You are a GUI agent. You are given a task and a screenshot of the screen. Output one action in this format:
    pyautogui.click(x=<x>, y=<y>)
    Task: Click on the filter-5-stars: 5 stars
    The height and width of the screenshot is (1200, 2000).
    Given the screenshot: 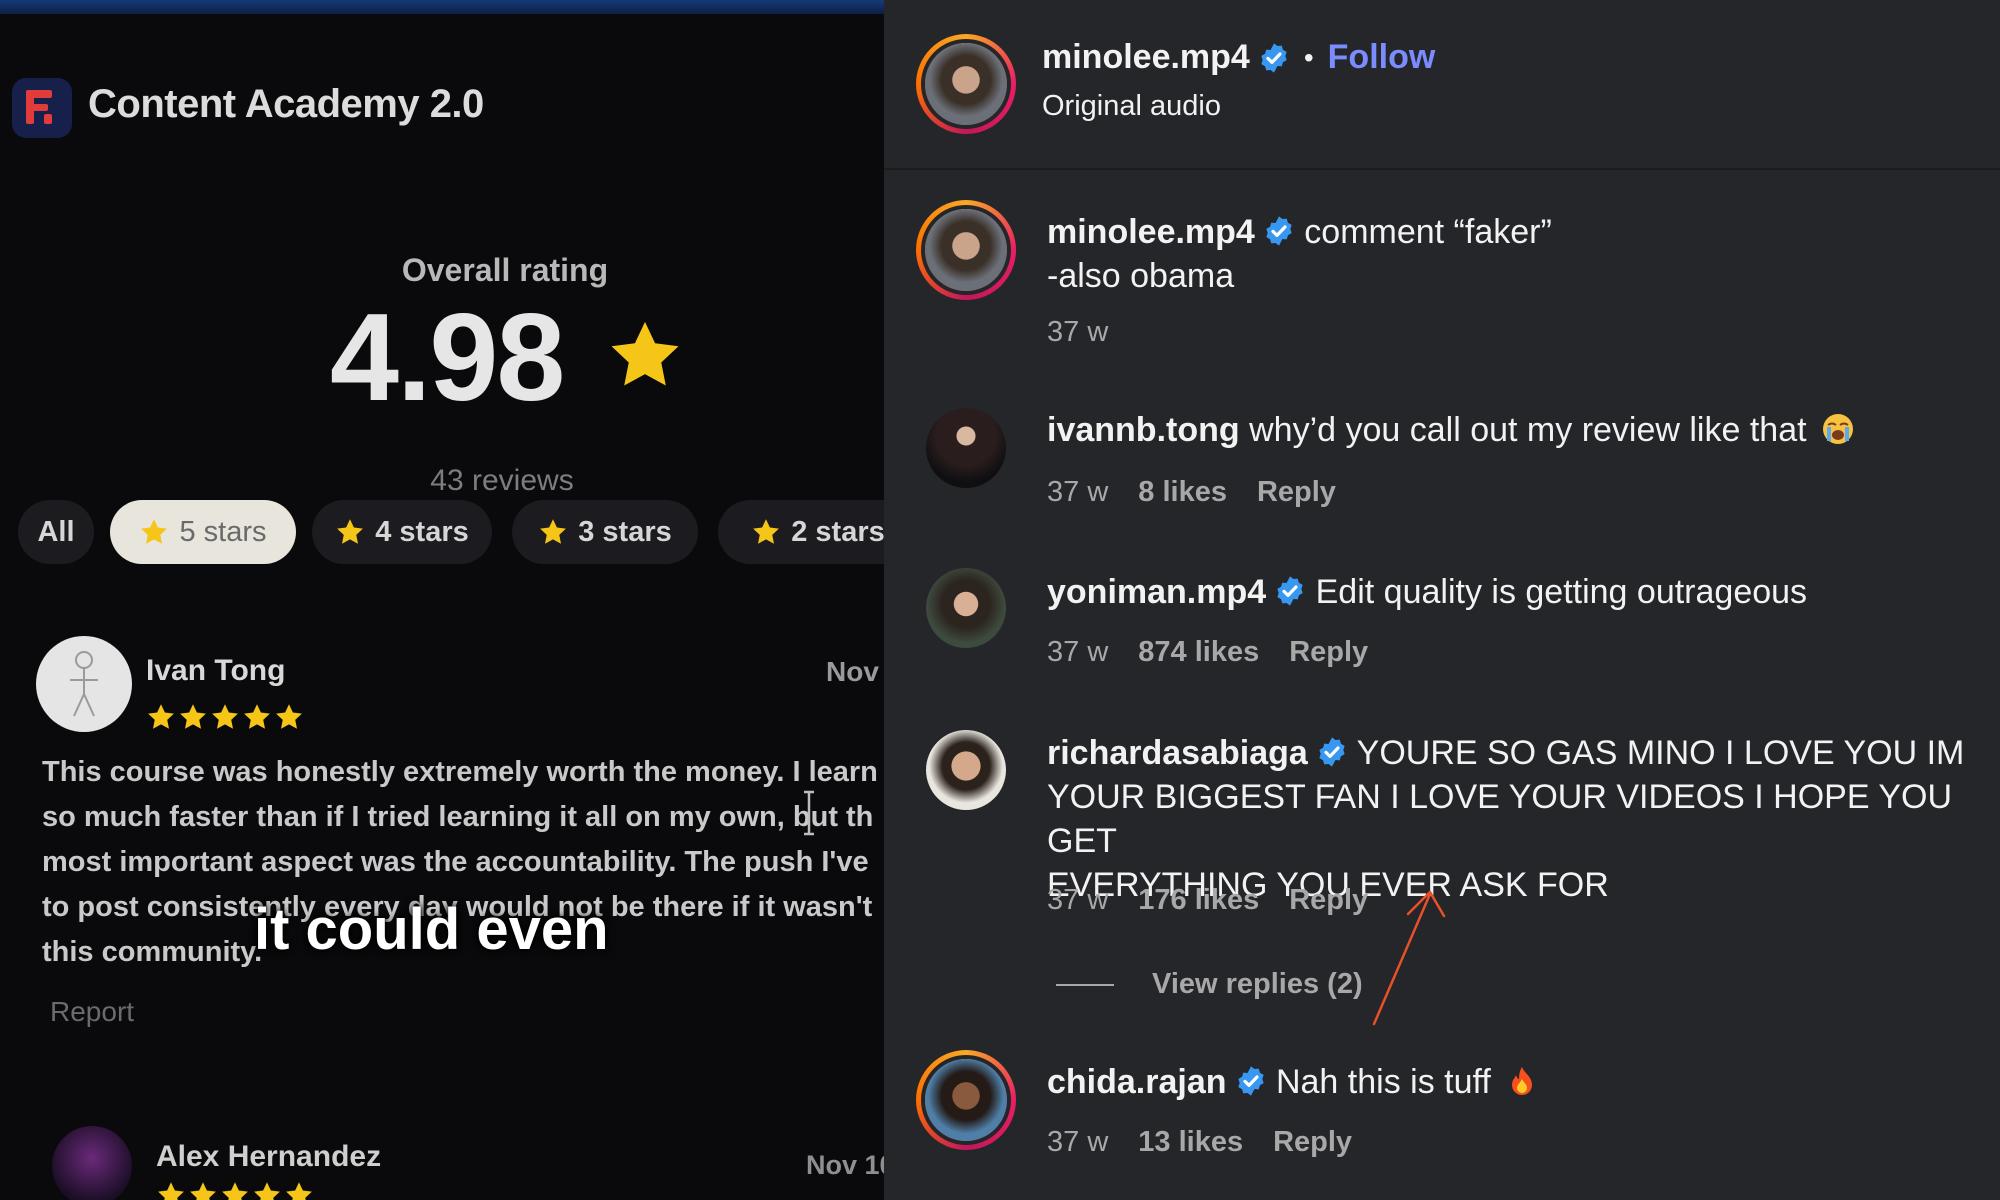 What is the action you would take?
    pyautogui.click(x=203, y=532)
    